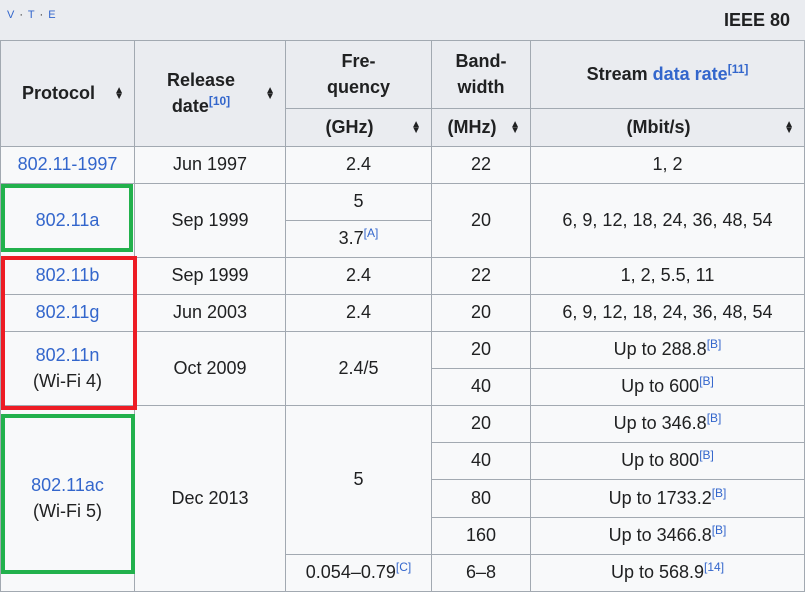  What do you see at coordinates (660, 349) in the screenshot?
I see `data-rate-value: Up to 288.8` at bounding box center [660, 349].